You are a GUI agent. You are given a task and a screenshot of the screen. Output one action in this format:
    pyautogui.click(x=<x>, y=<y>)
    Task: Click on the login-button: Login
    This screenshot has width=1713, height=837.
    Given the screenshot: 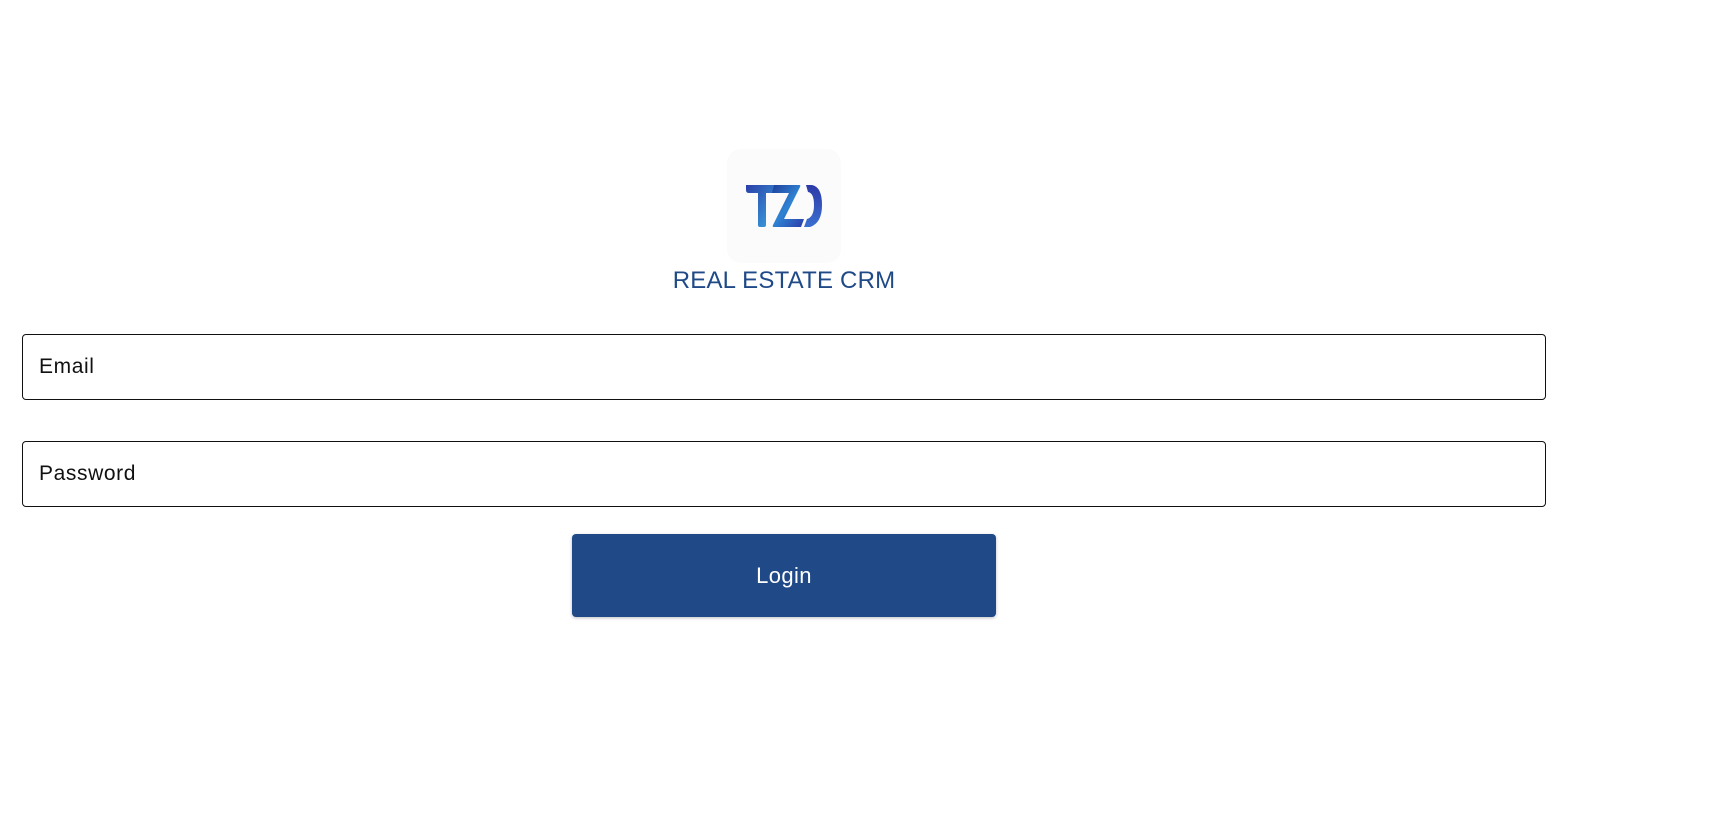 What is the action you would take?
    pyautogui.click(x=784, y=575)
    